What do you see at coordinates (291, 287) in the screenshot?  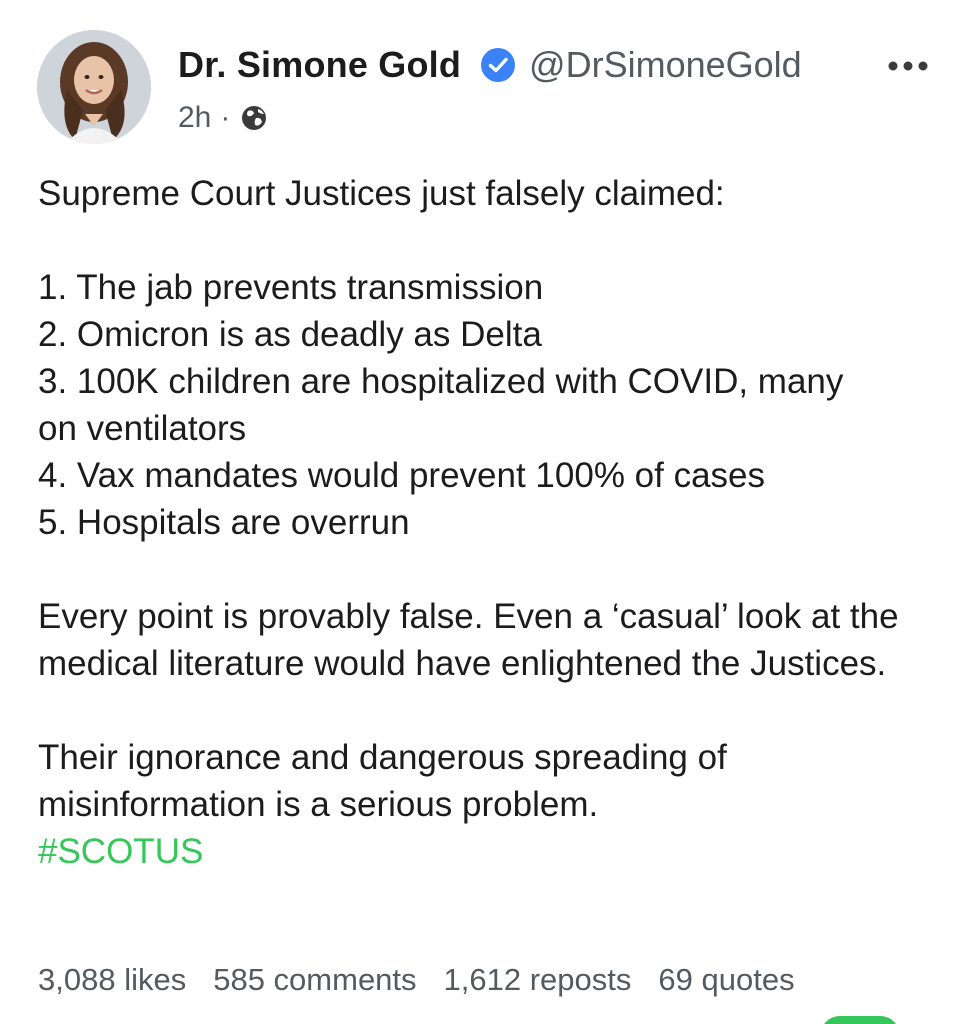 I see `claim-item-1: 1. The jab prevents transmission` at bounding box center [291, 287].